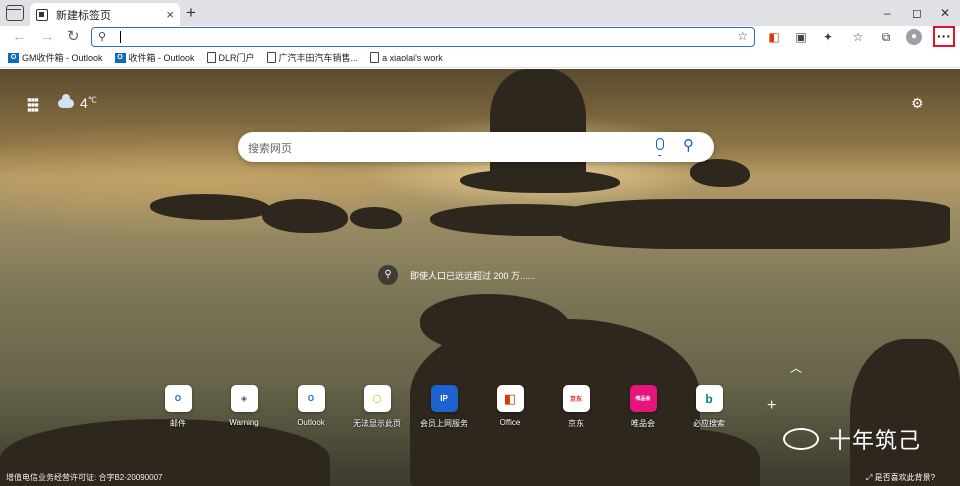 The width and height of the screenshot is (960, 486). What do you see at coordinates (709, 423) in the screenshot?
I see `quick-link-label: 必应搜索` at bounding box center [709, 423].